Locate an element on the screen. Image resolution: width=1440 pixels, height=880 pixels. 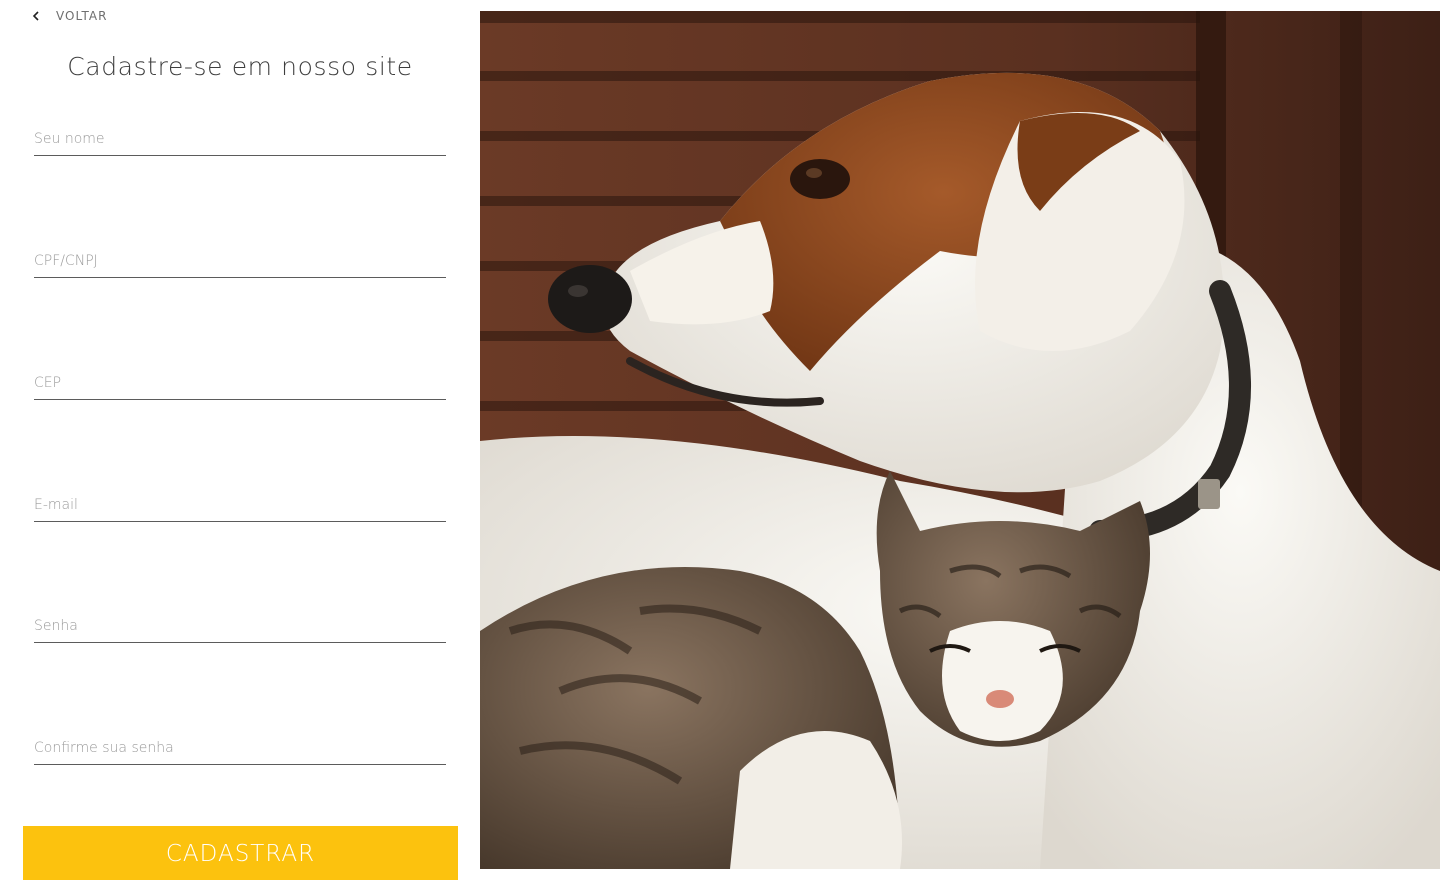
confirm-password-field is located at coordinates (240, 747).